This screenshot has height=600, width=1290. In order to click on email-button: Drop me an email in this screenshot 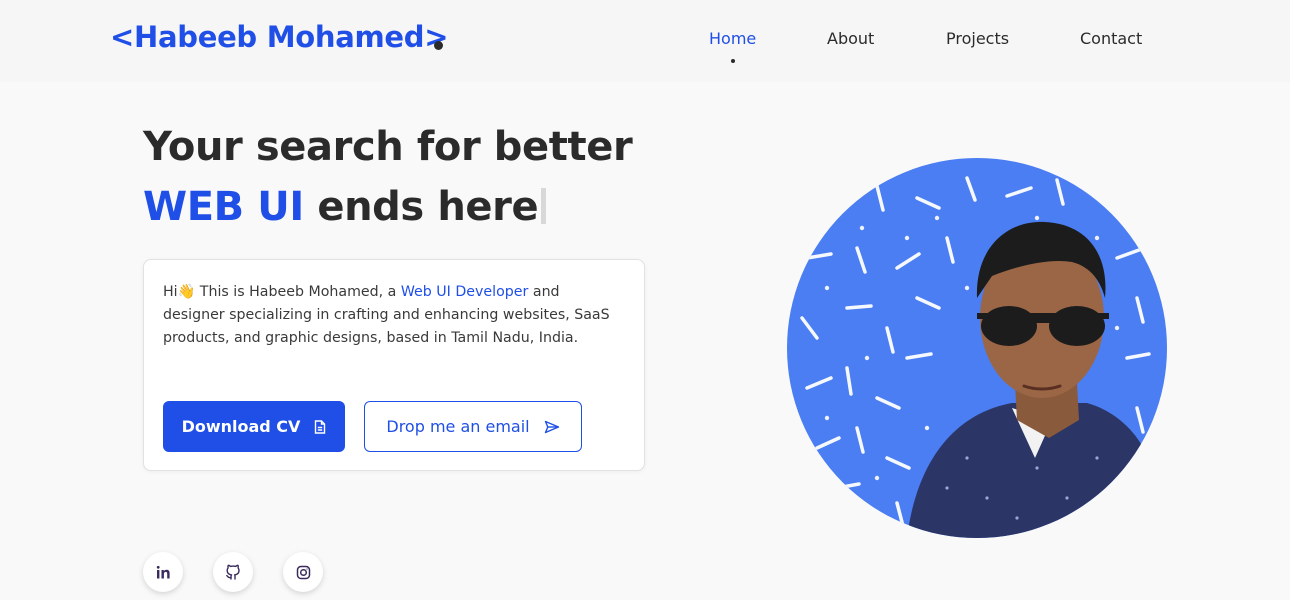, I will do `click(473, 426)`.